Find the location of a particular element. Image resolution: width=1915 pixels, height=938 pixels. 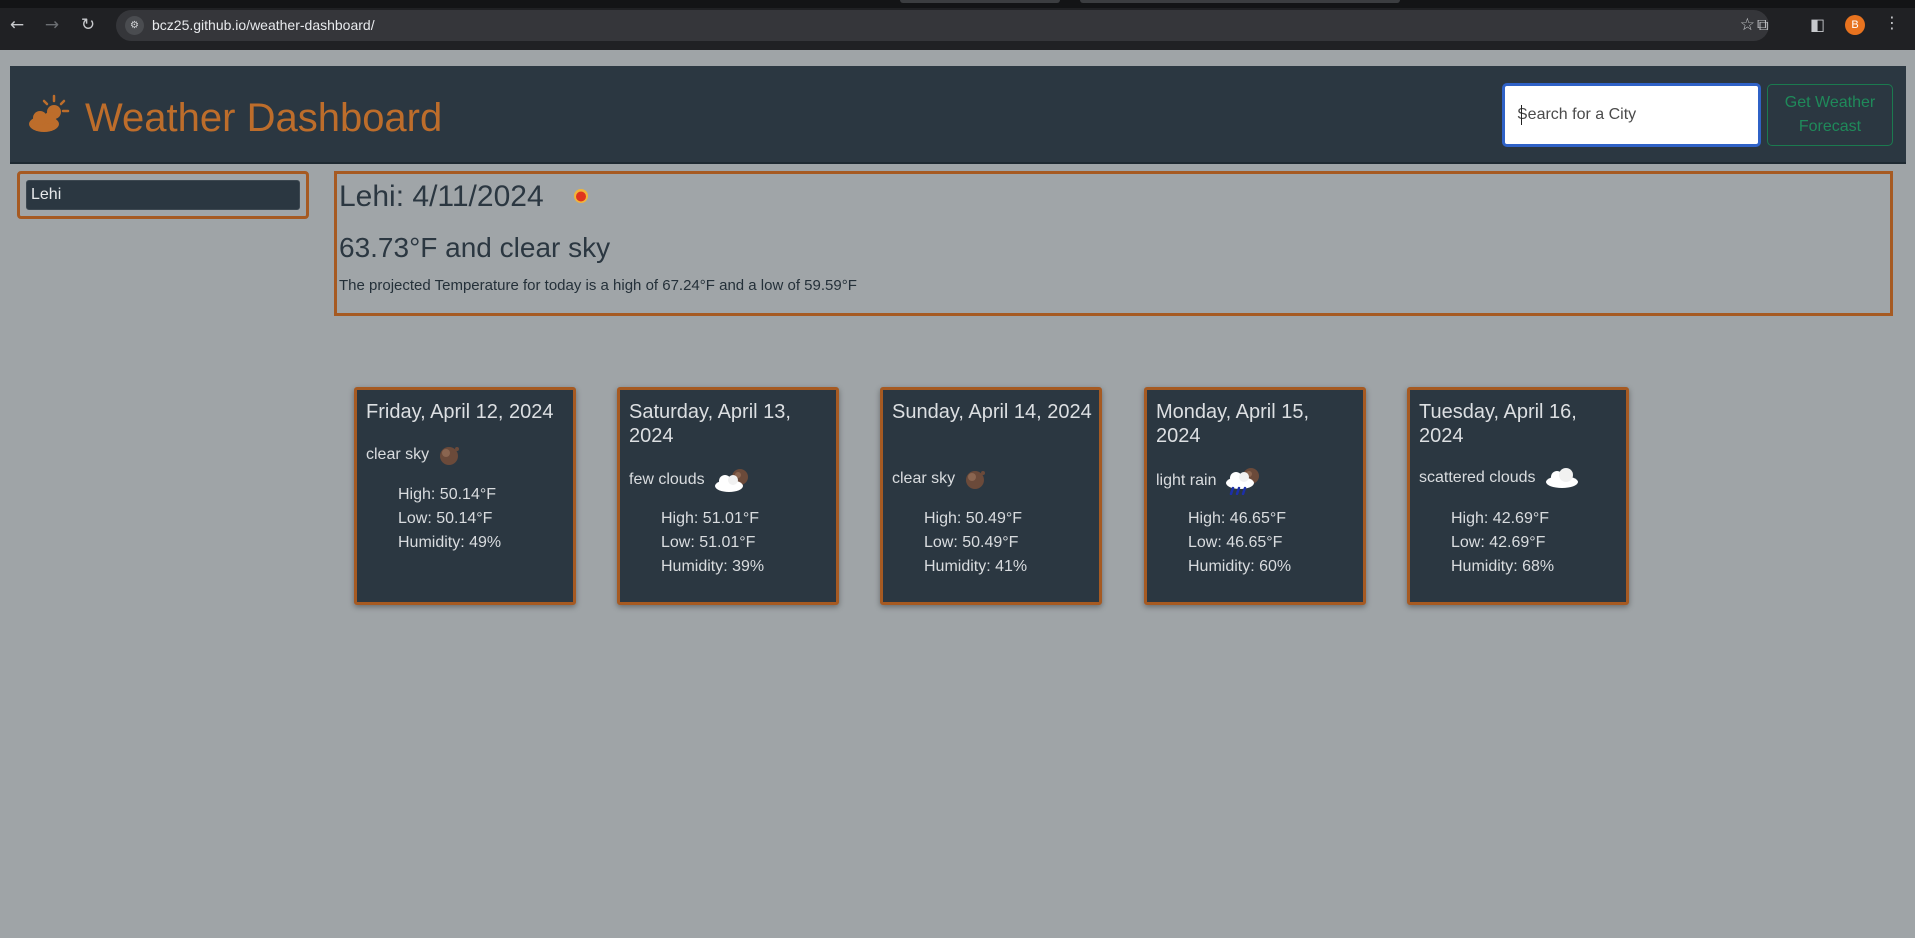

forecast-date: Friday, April 12, 2024 is located at coordinates (460, 412).